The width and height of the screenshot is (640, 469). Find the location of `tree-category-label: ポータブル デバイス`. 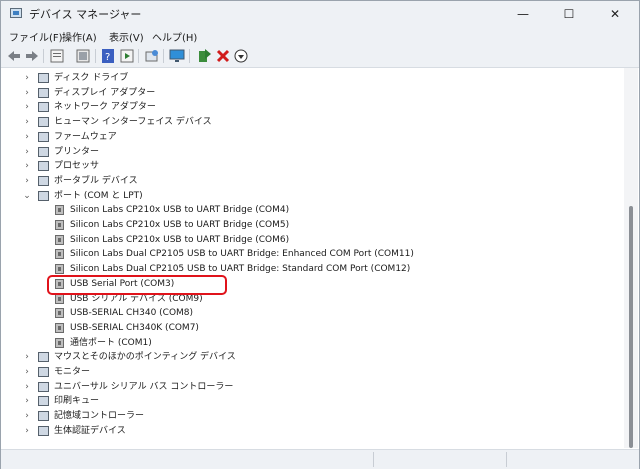

tree-category-label: ポータブル デバイス is located at coordinates (96, 180).